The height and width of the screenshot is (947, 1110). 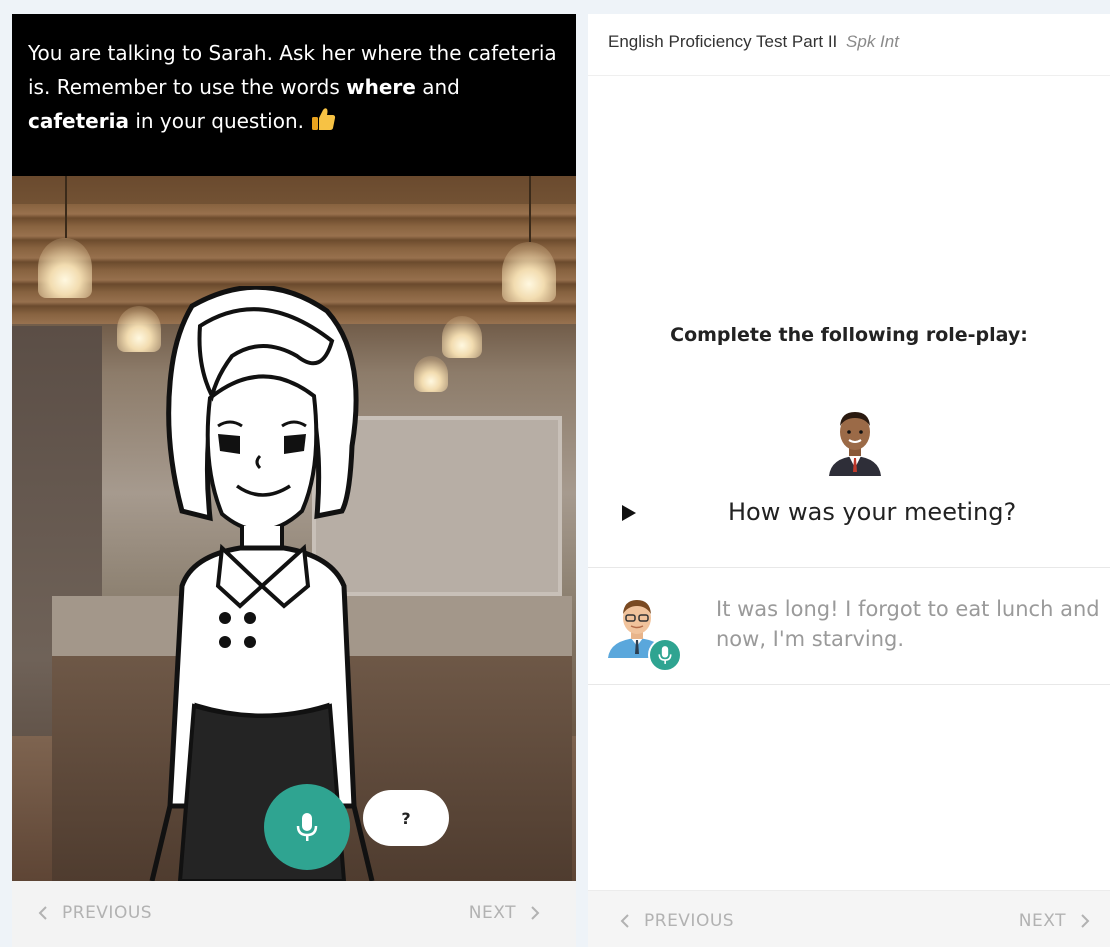 I want to click on thumbs-up-icon, so click(x=323, y=124).